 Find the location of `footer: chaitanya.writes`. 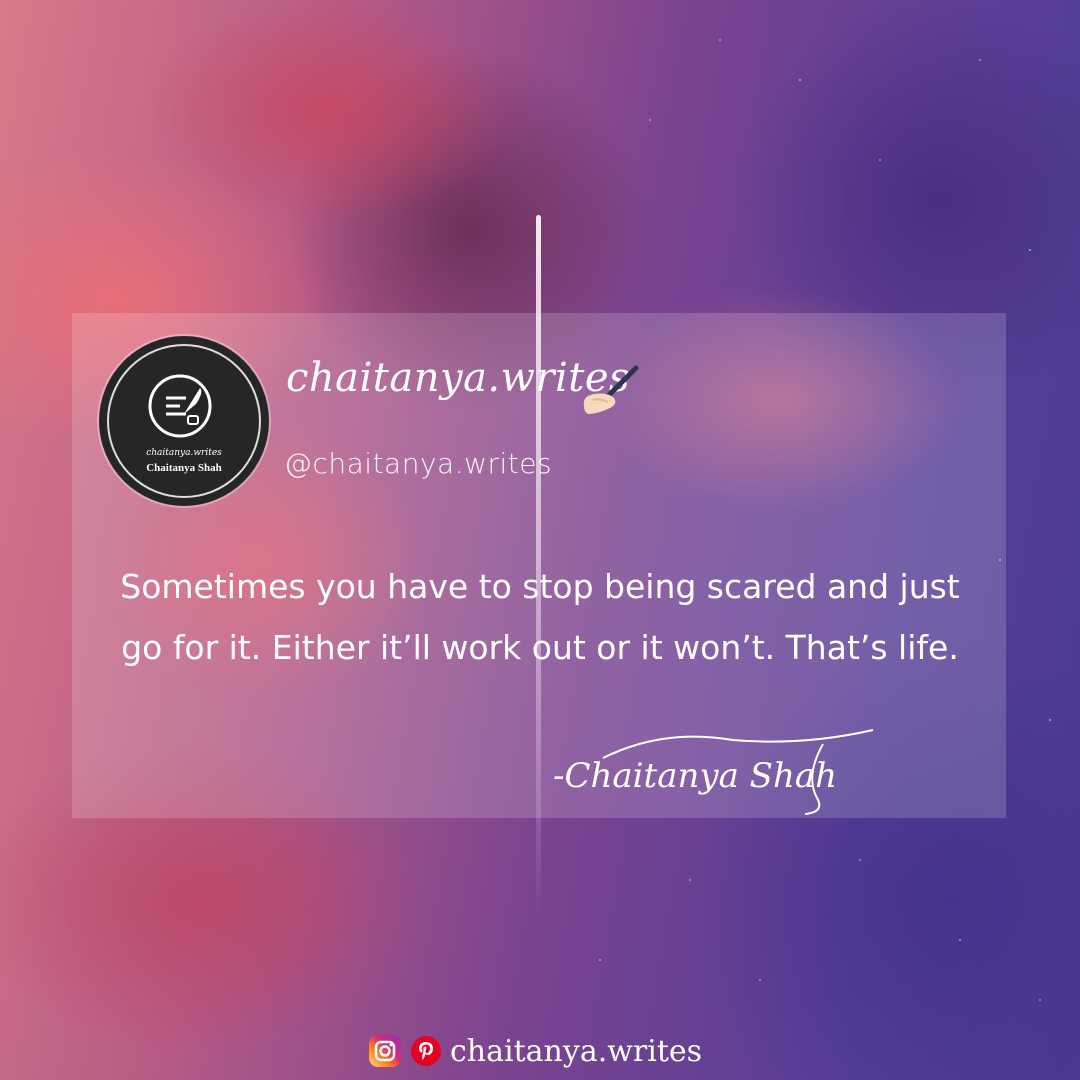

footer: chaitanya.writes is located at coordinates (535, 1051).